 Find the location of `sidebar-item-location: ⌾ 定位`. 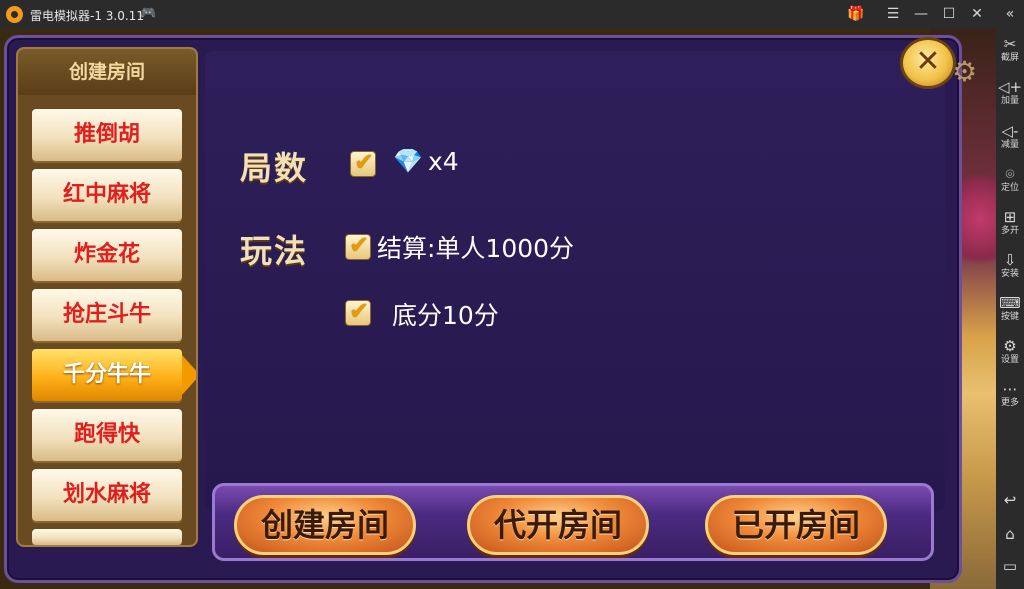

sidebar-item-location: ⌾ 定位 is located at coordinates (1010, 179).